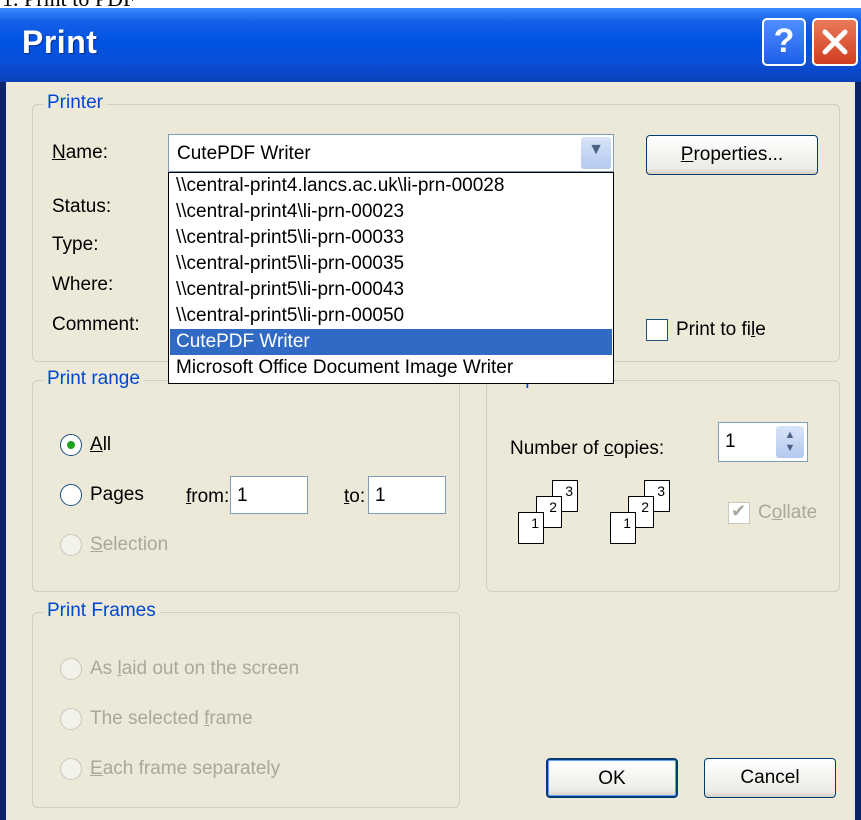 Image resolution: width=861 pixels, height=820 pixels. Describe the element at coordinates (391, 238) in the screenshot. I see `printer-option: \\central-print5\li-prn-00033` at that location.